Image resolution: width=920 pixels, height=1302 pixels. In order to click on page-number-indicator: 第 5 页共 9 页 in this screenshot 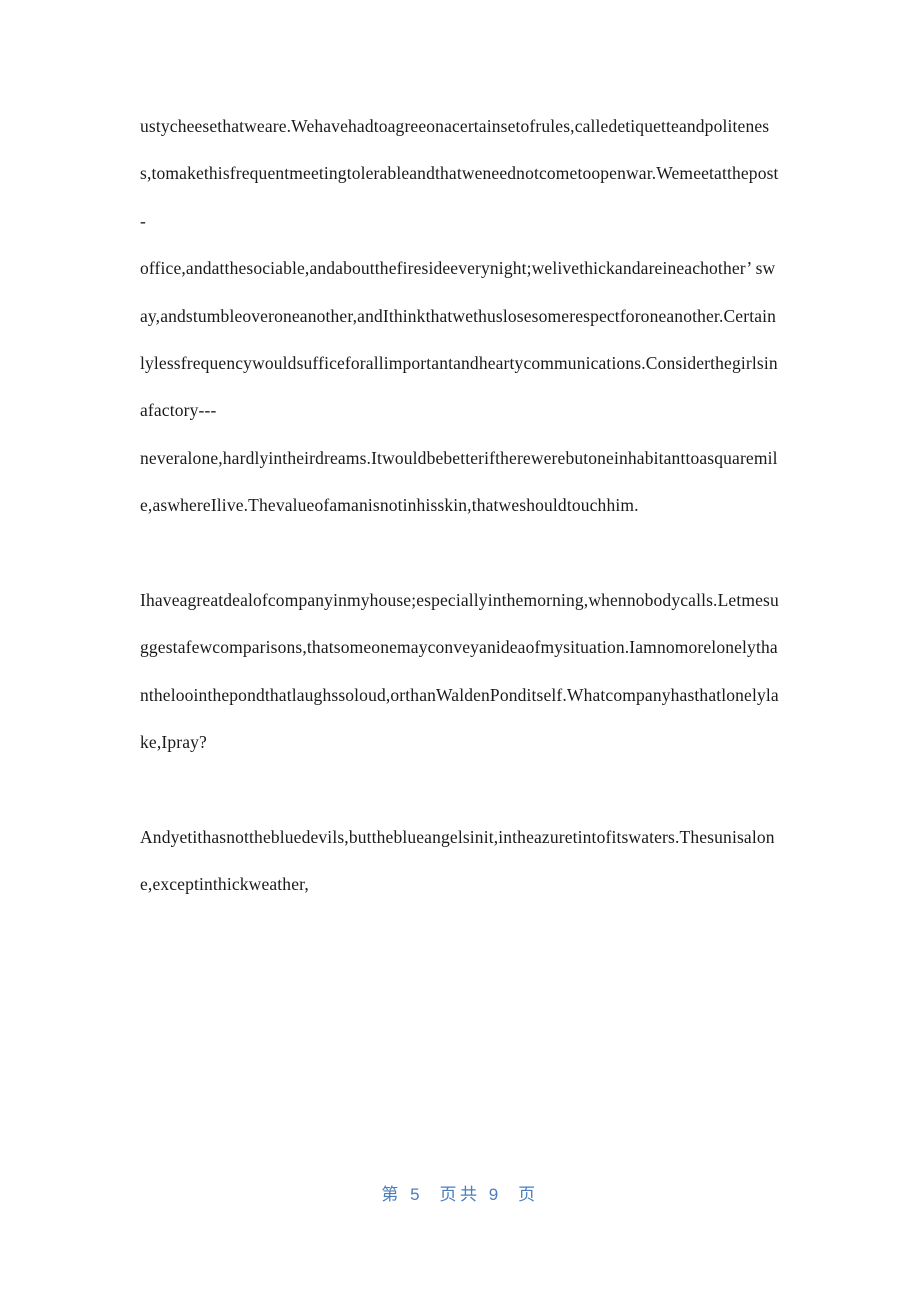, I will do `click(460, 1194)`.